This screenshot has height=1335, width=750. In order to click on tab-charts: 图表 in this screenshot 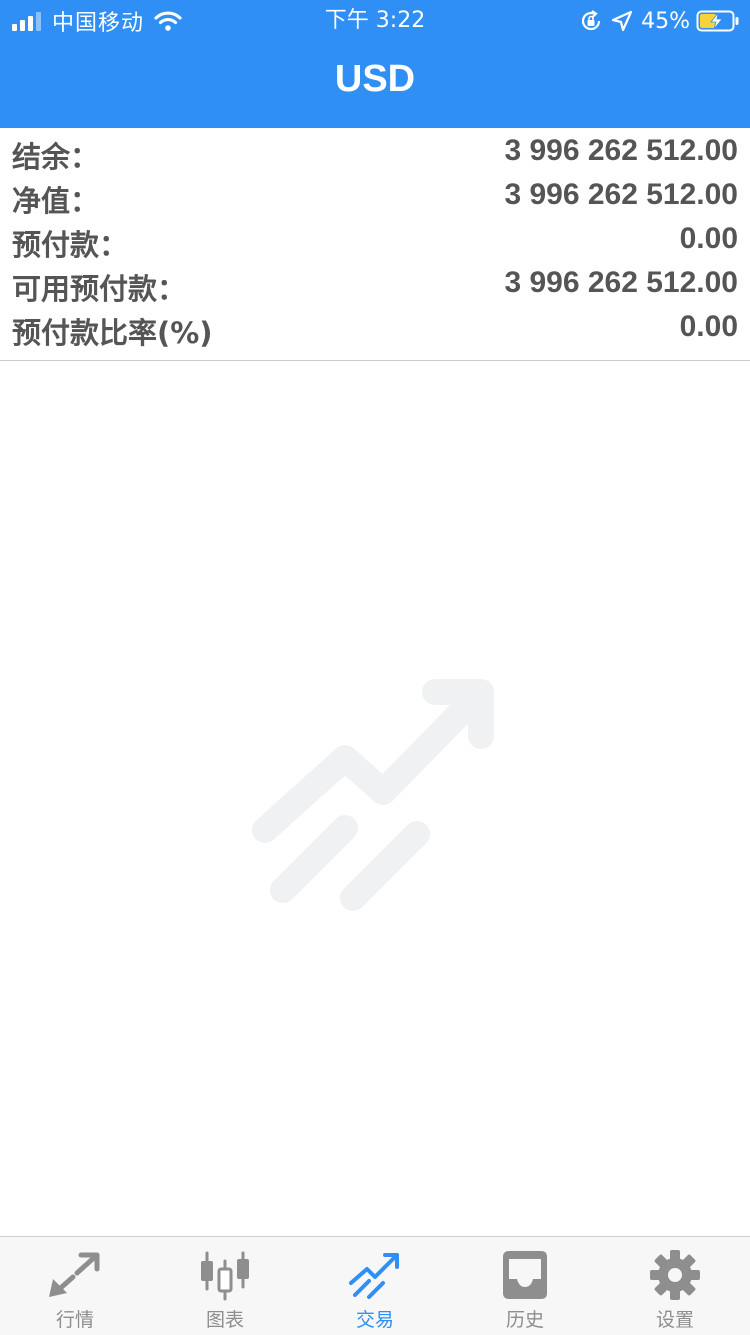, I will do `click(225, 1286)`.